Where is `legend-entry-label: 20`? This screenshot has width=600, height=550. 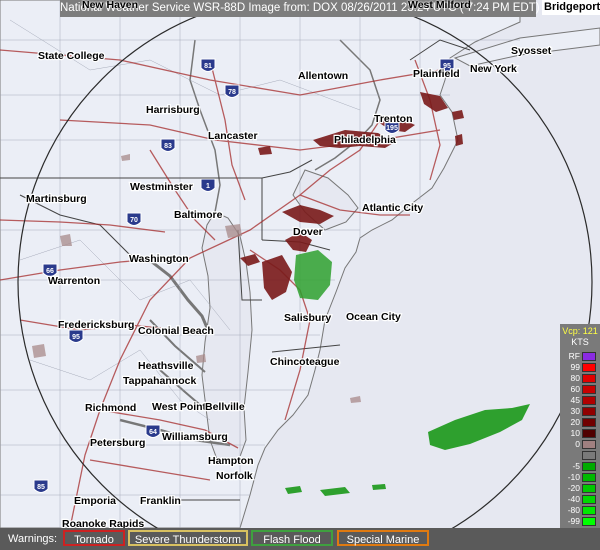
legend-entry-label: 20 is located at coordinates (575, 422).